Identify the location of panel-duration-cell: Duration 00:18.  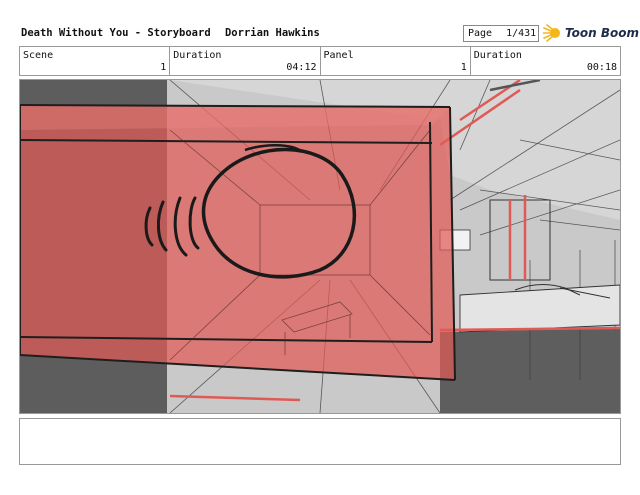
(545, 61).